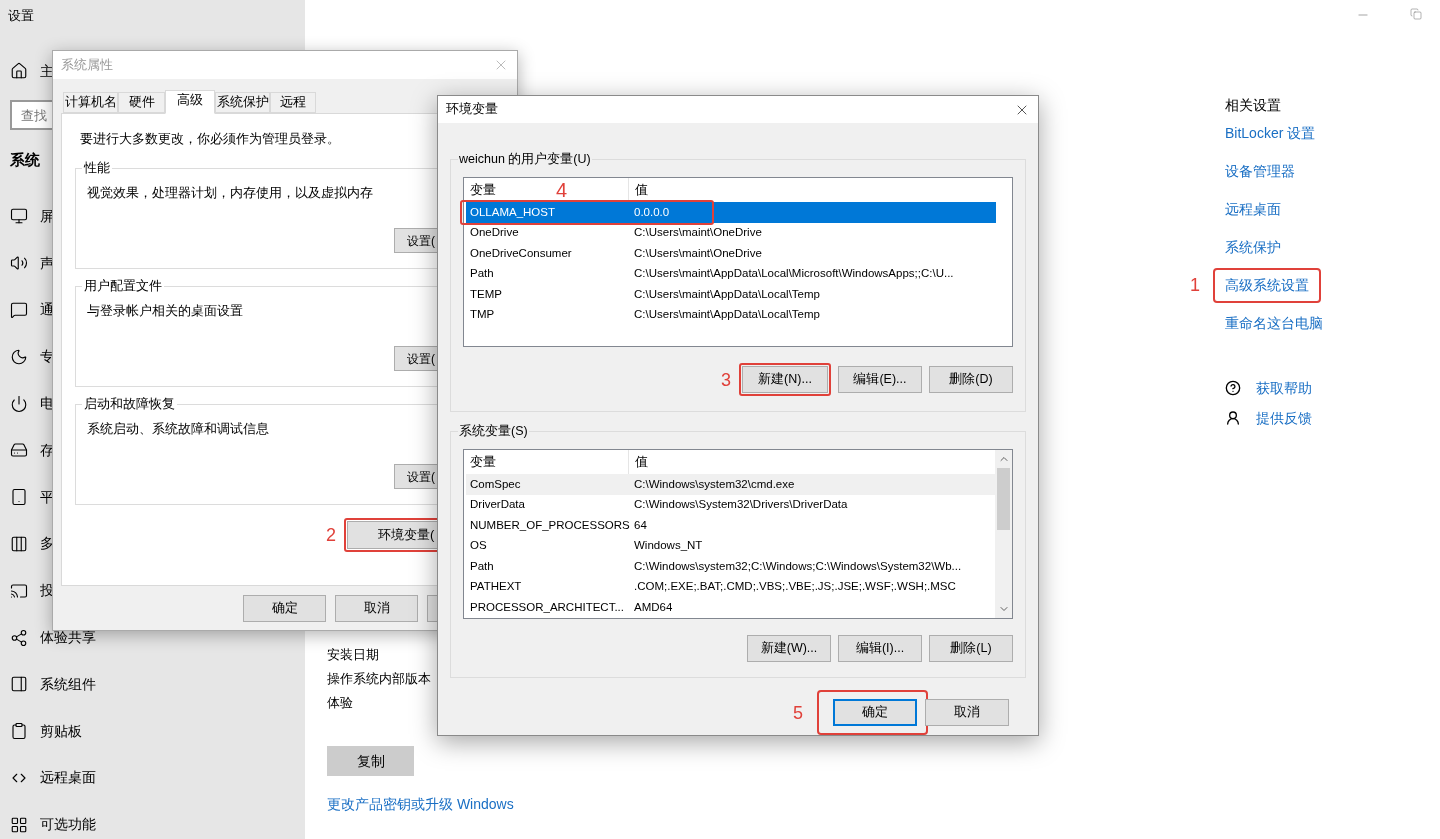 The height and width of the screenshot is (839, 1440). I want to click on tab: 远程, so click(293, 102).